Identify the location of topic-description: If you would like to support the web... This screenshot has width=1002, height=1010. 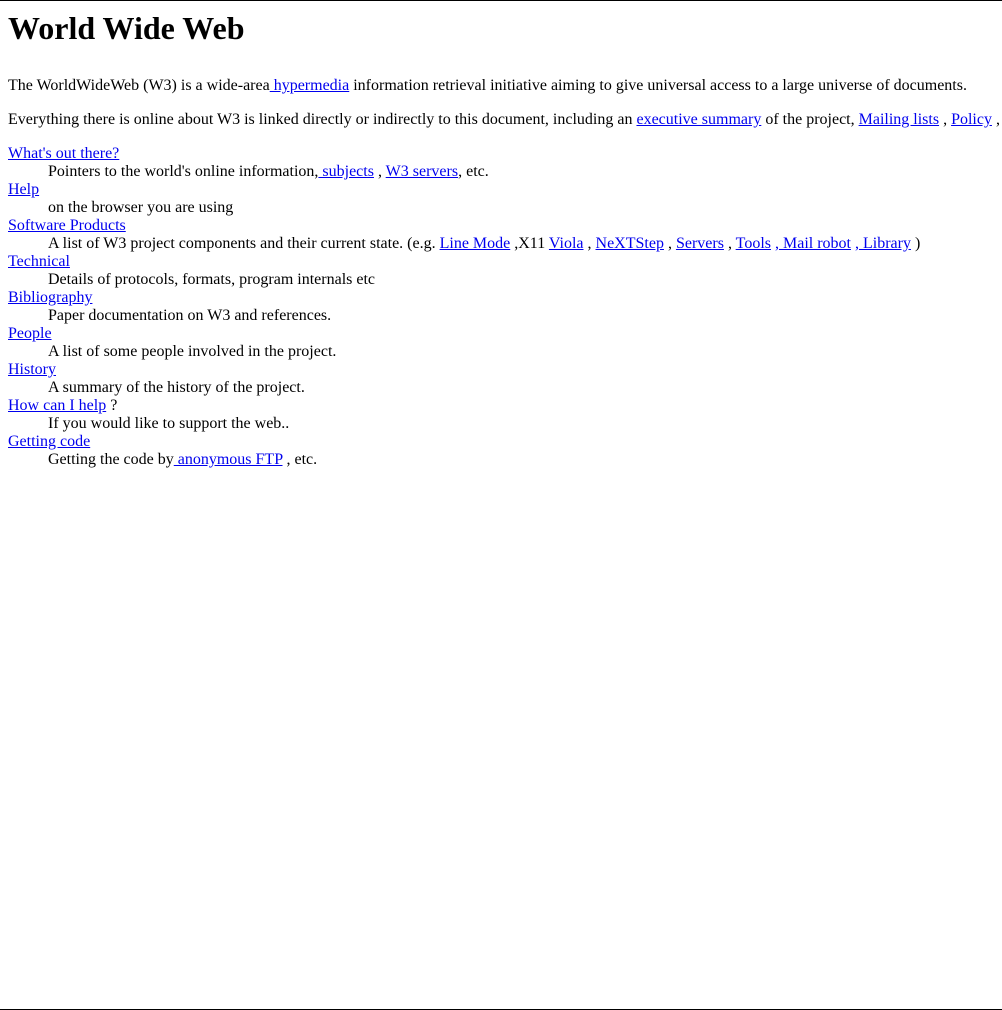
(169, 423).